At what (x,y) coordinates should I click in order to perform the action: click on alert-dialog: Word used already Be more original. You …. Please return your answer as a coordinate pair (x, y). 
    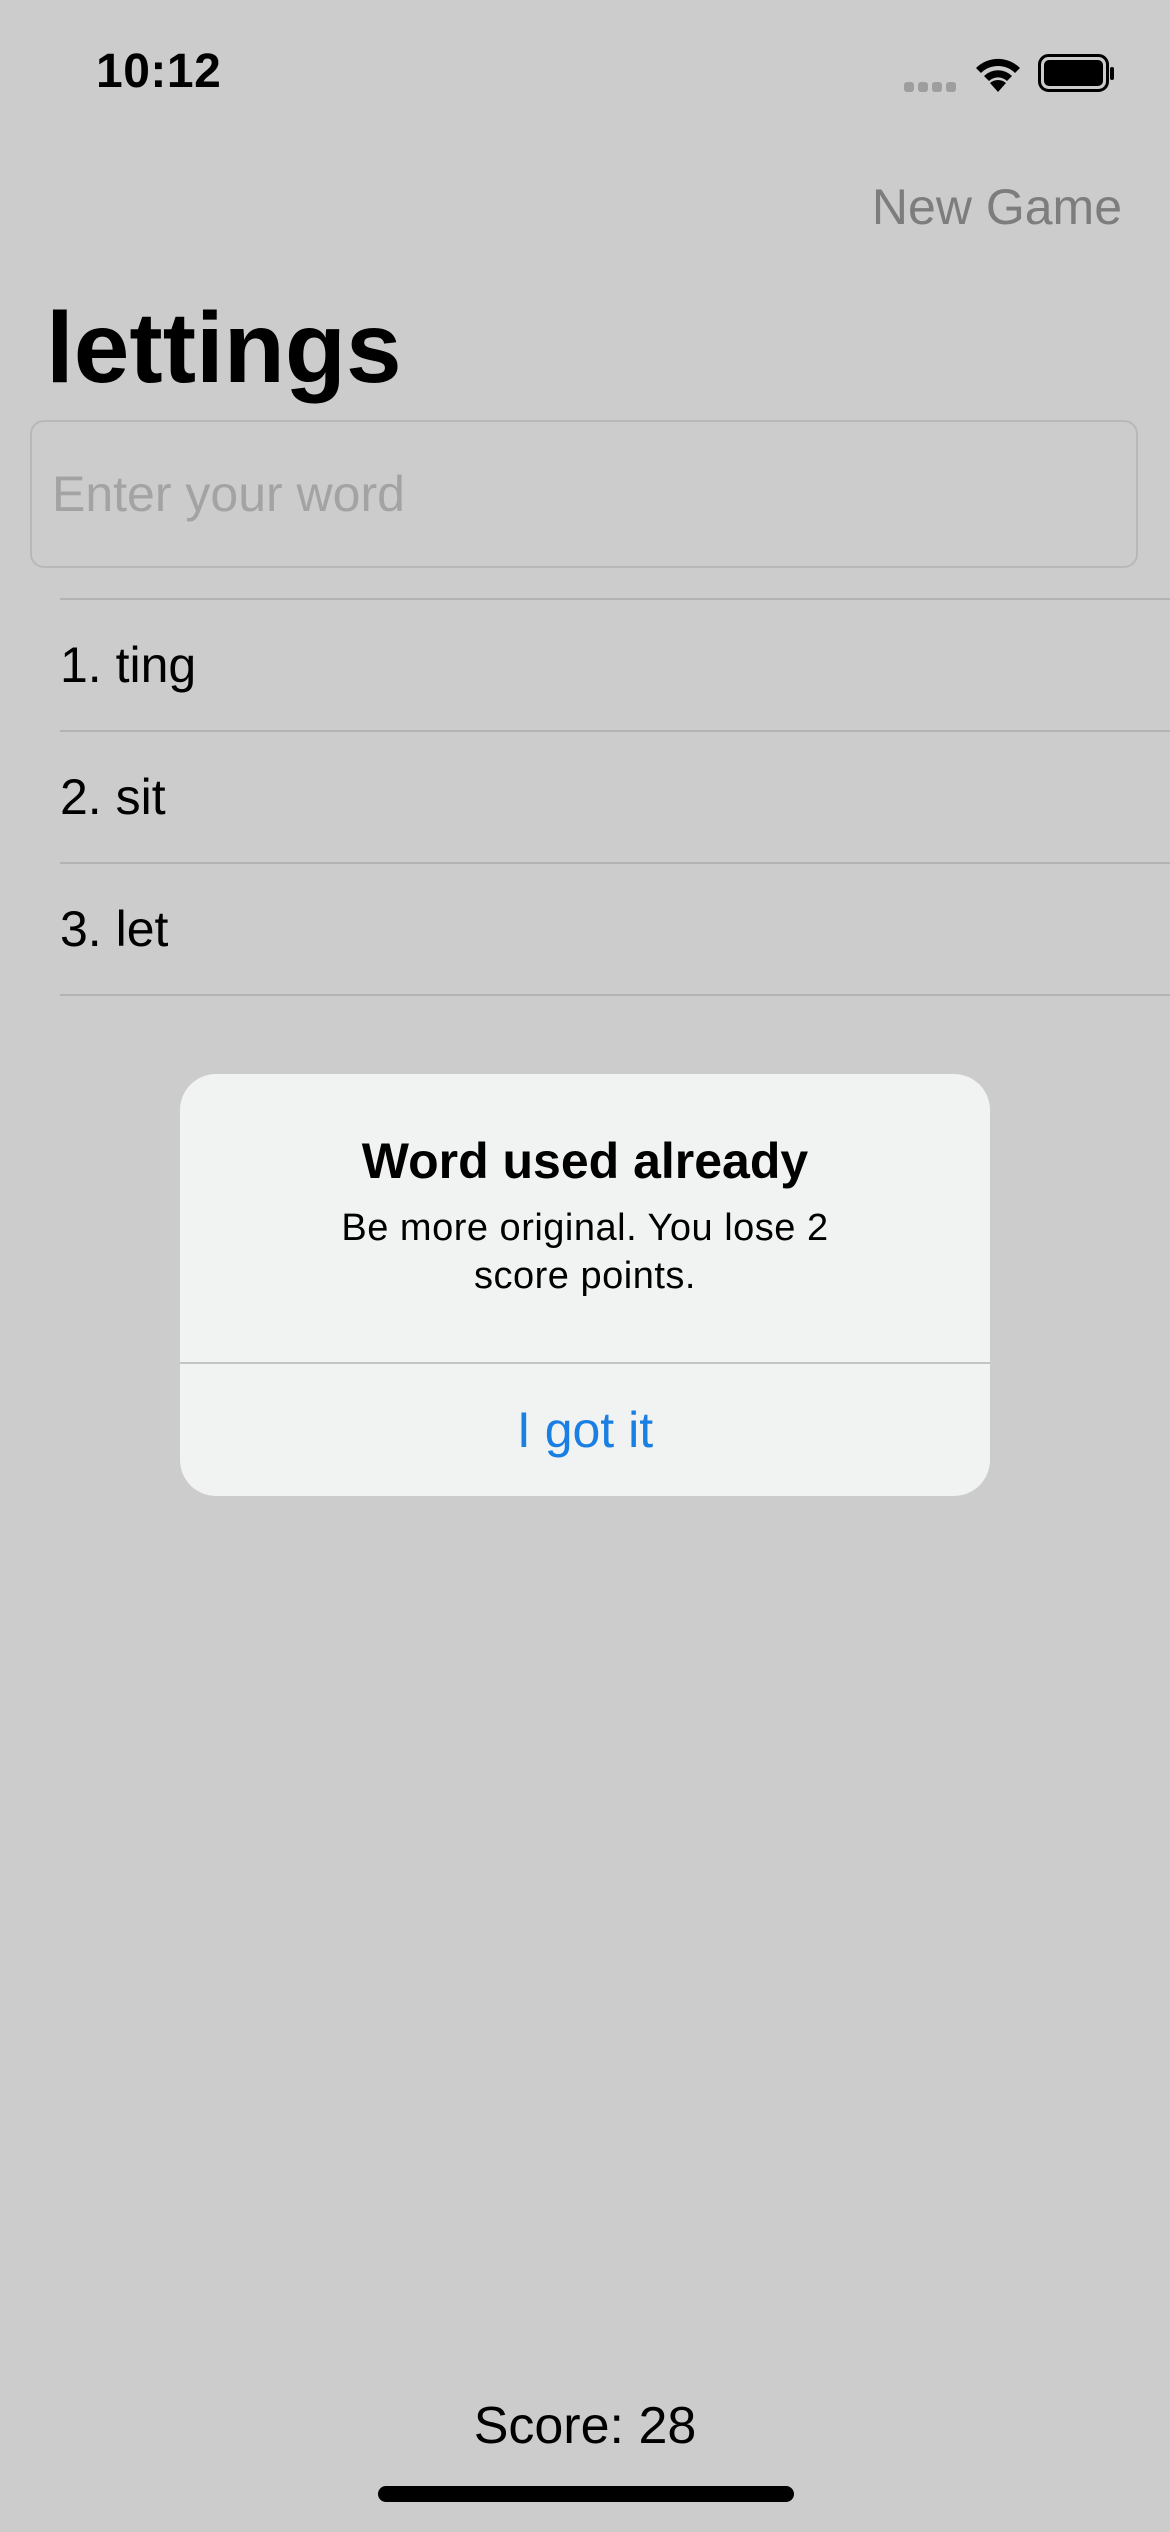
    Looking at the image, I should click on (585, 1285).